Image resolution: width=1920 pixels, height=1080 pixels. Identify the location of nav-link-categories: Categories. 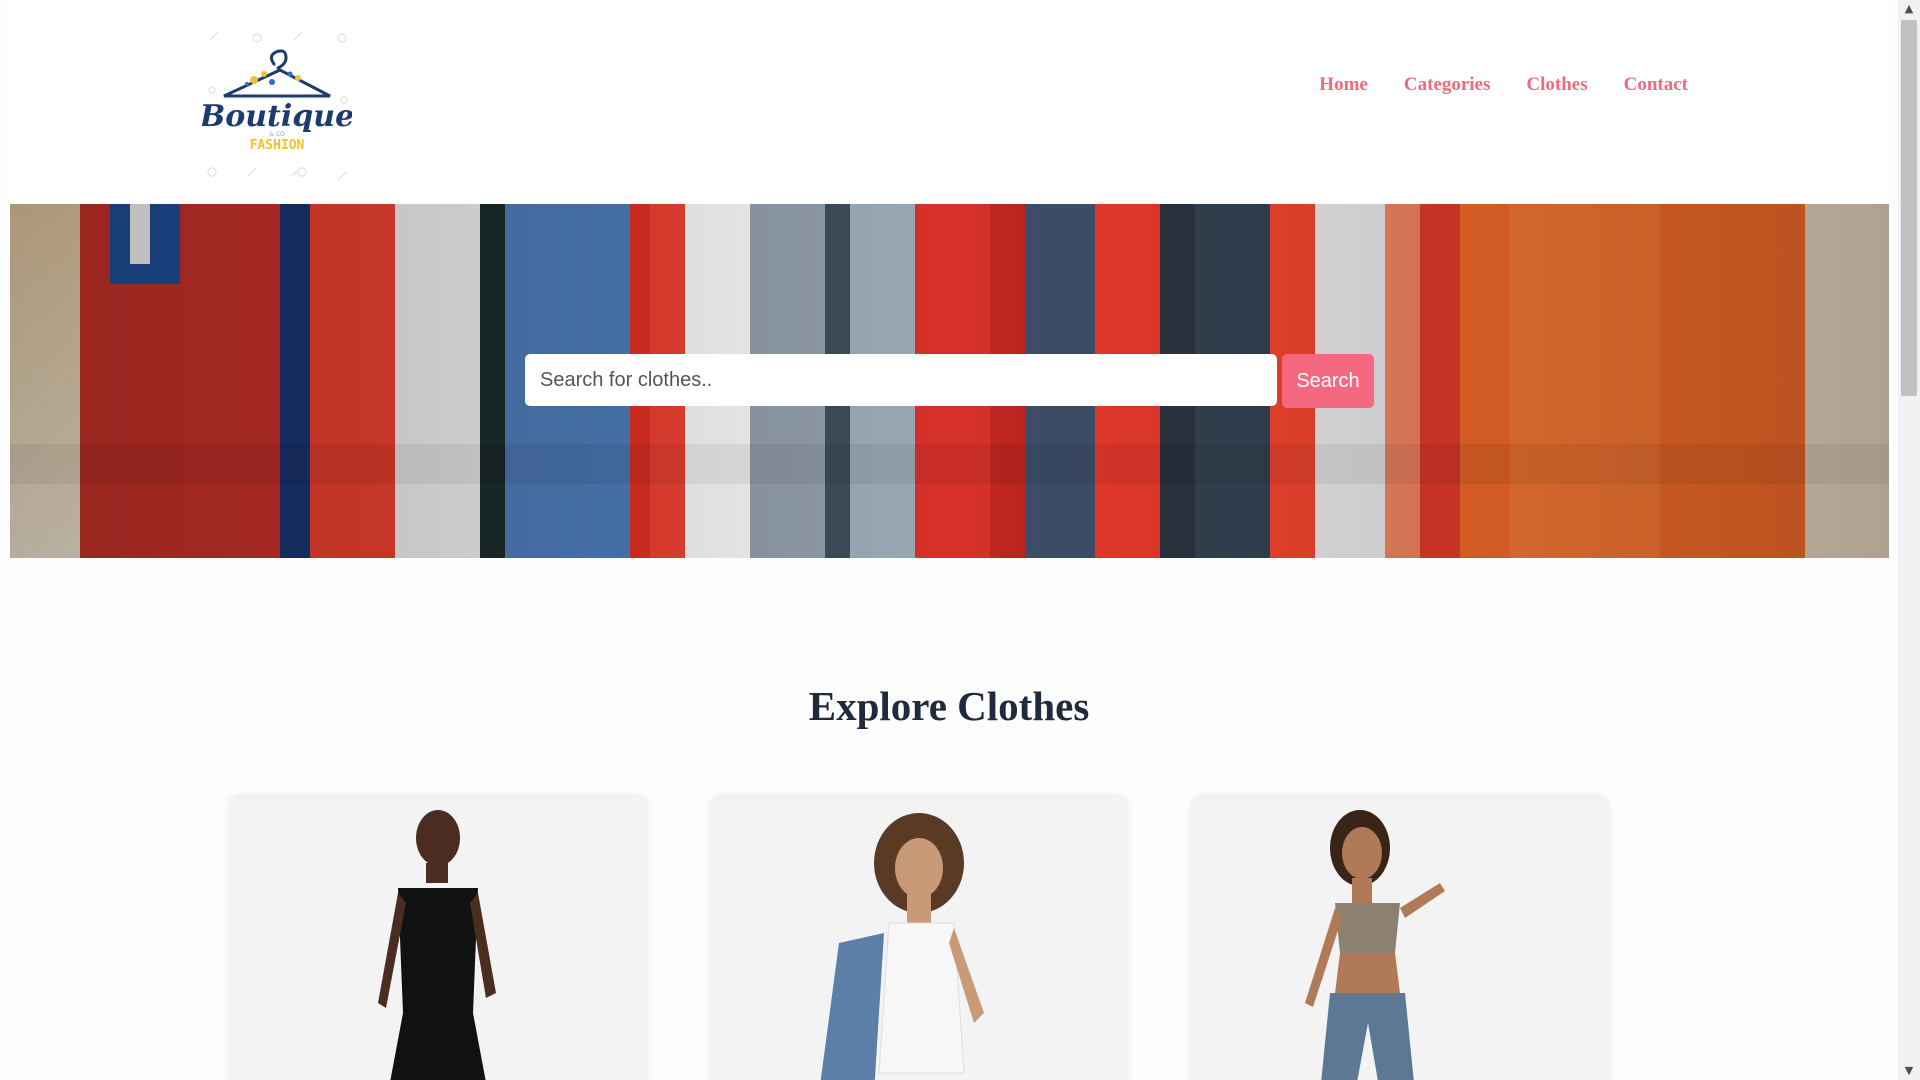
(1447, 85).